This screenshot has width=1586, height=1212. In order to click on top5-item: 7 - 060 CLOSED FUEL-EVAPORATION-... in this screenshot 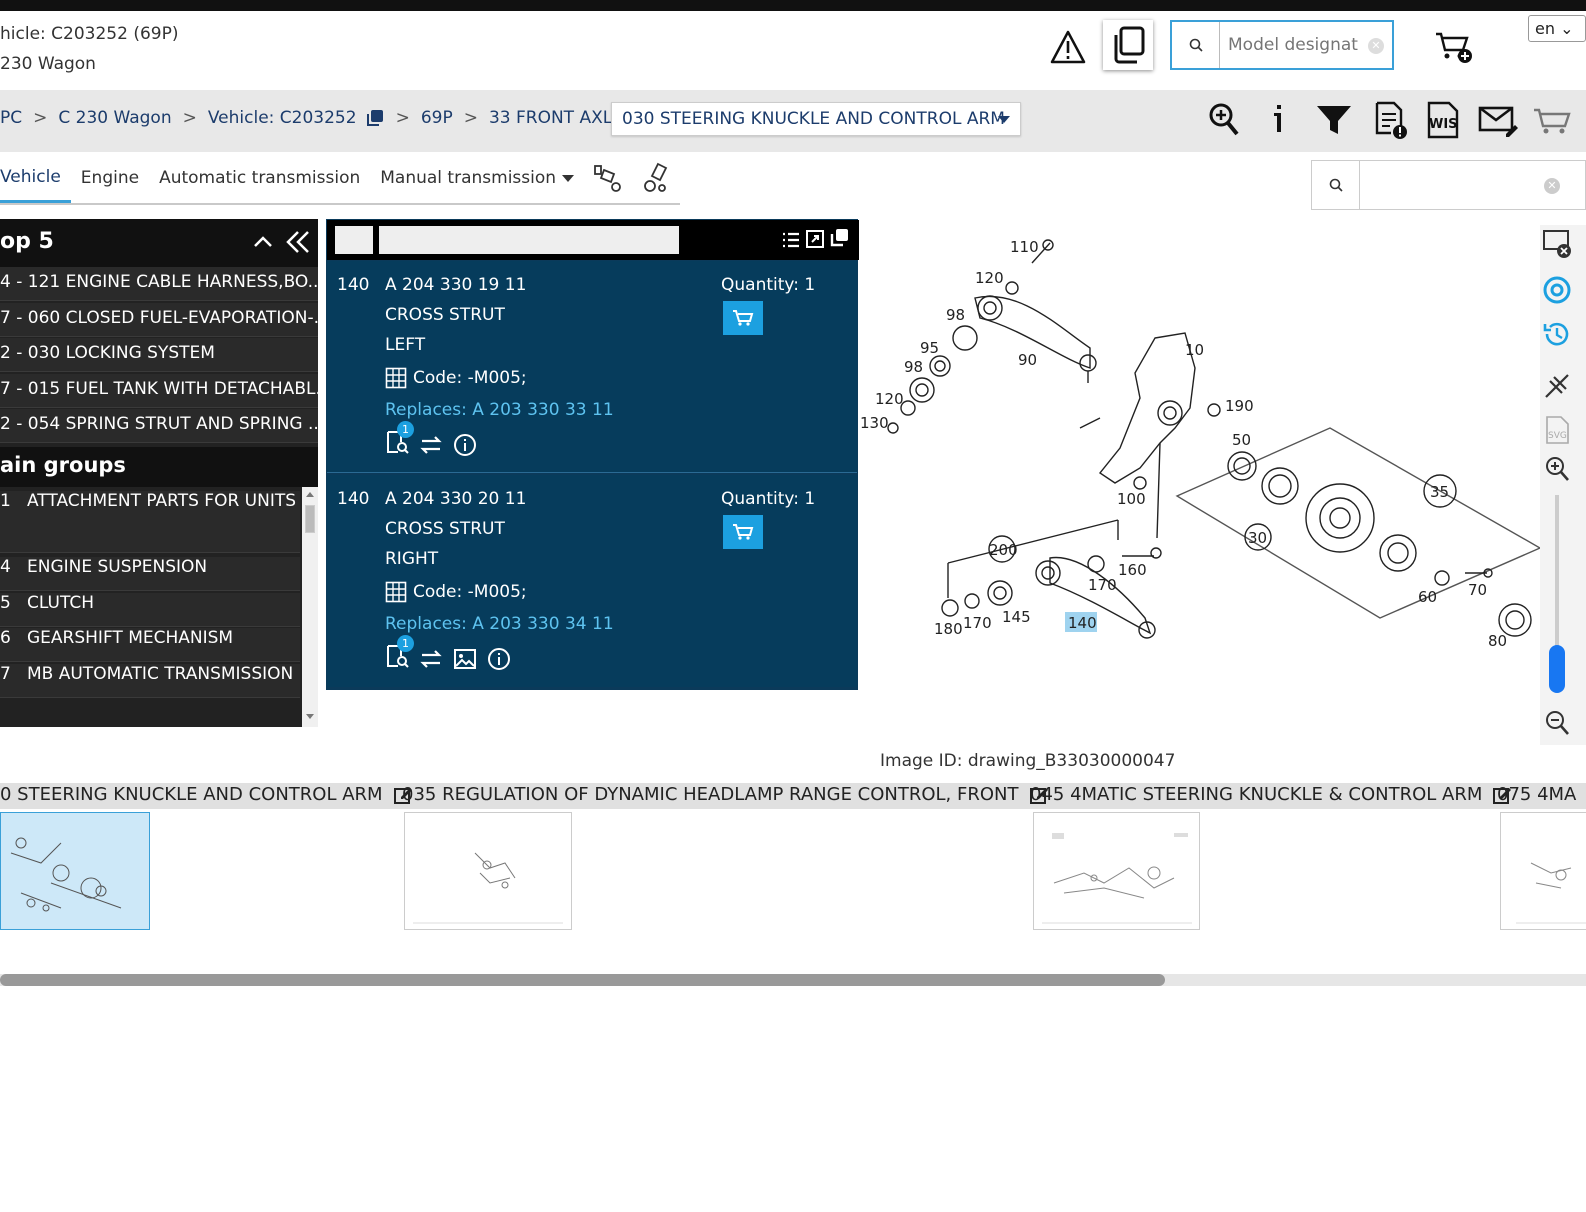, I will do `click(159, 320)`.